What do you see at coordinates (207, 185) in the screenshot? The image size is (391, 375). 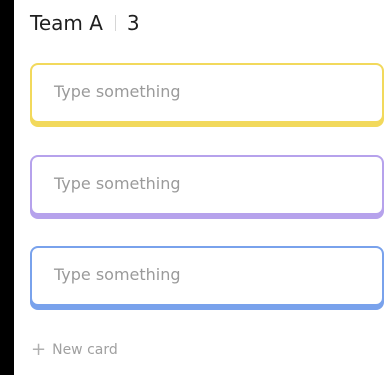 I see `card-input-2: Type something` at bounding box center [207, 185].